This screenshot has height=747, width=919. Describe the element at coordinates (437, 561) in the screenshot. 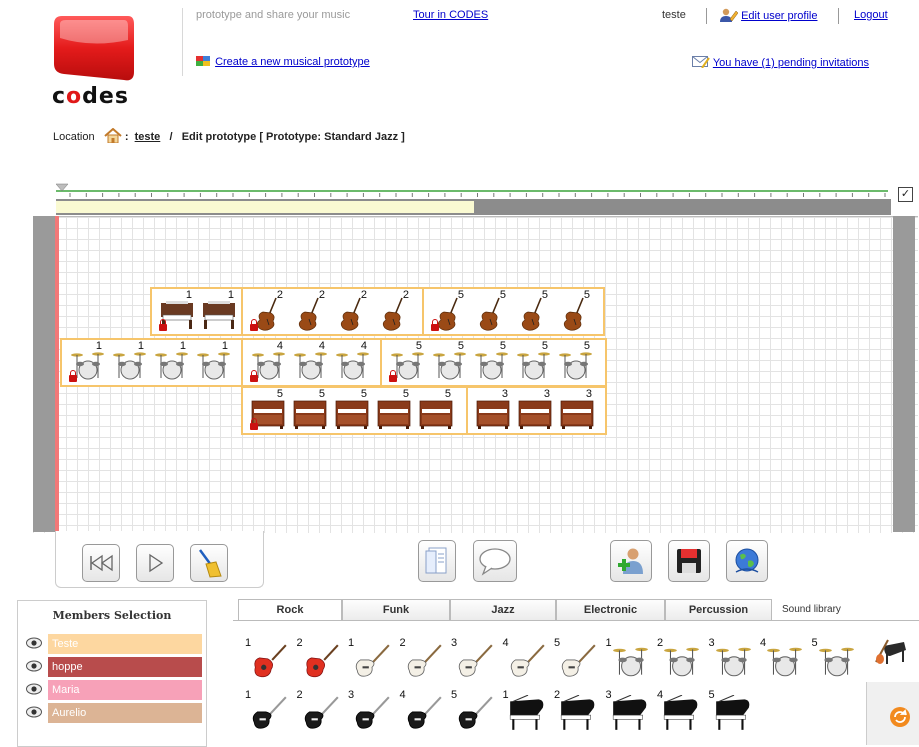

I see `notes-button` at that location.